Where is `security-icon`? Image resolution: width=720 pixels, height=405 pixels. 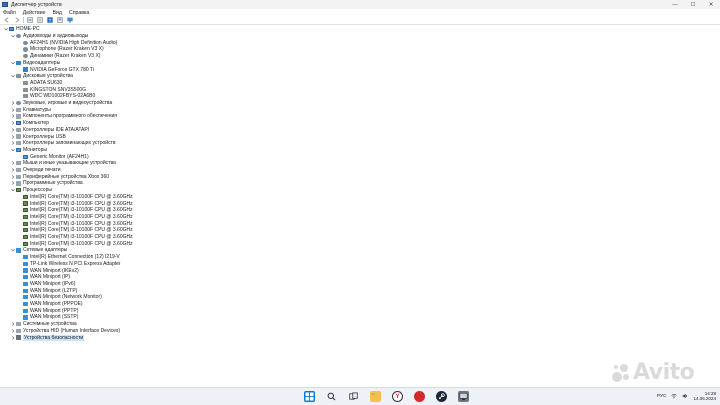 security-icon is located at coordinates (18, 337).